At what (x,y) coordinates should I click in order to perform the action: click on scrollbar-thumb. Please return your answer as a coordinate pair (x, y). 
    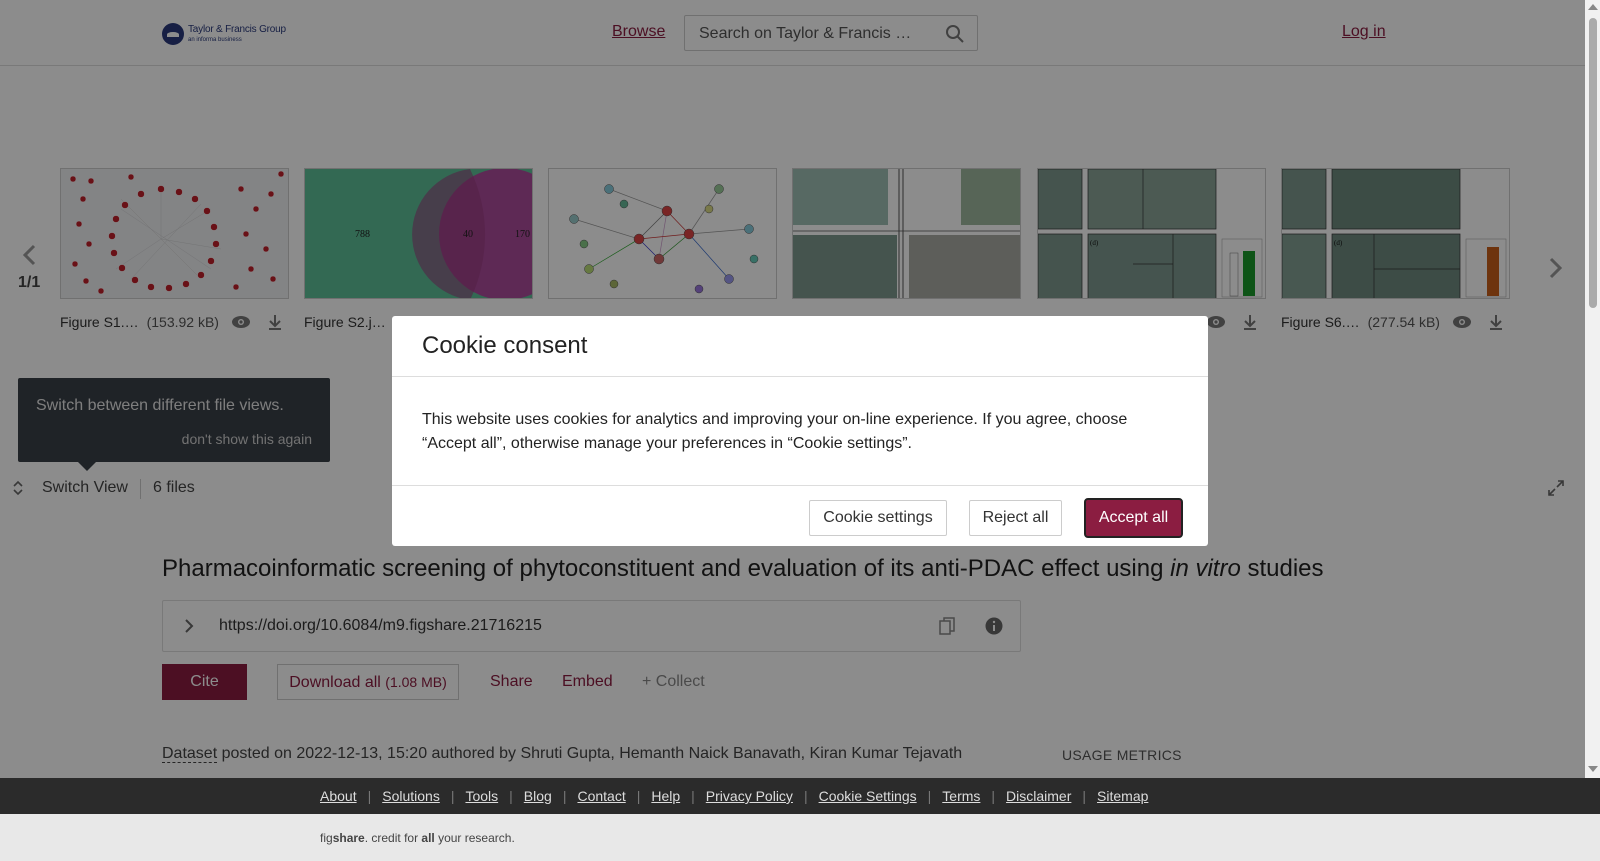
    Looking at the image, I should click on (1593, 163).